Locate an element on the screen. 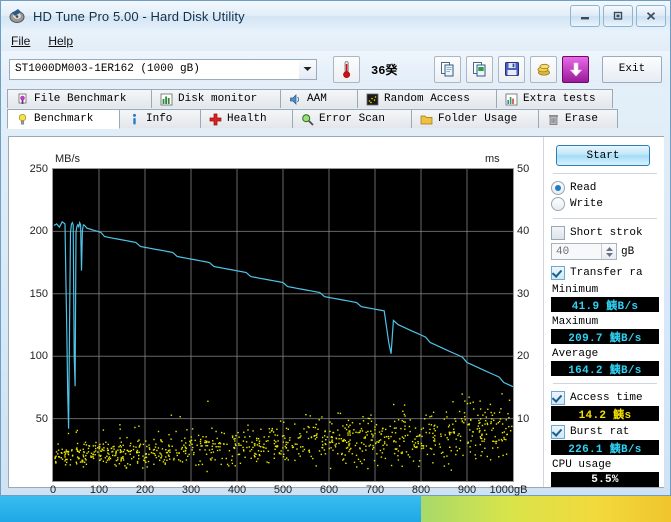 This screenshot has height=522, width=671. speaker-icon is located at coordinates (294, 99).